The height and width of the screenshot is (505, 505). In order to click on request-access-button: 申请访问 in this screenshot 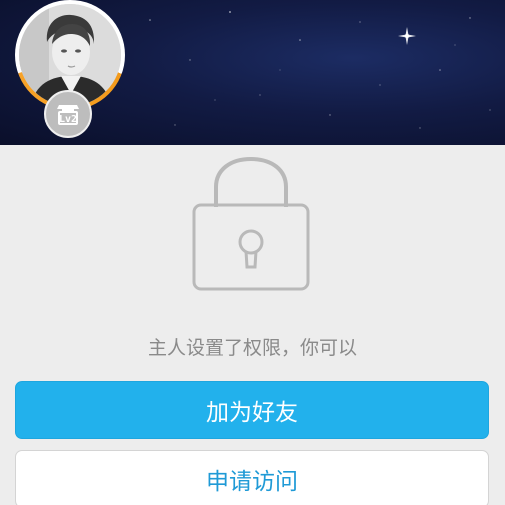, I will do `click(252, 477)`.